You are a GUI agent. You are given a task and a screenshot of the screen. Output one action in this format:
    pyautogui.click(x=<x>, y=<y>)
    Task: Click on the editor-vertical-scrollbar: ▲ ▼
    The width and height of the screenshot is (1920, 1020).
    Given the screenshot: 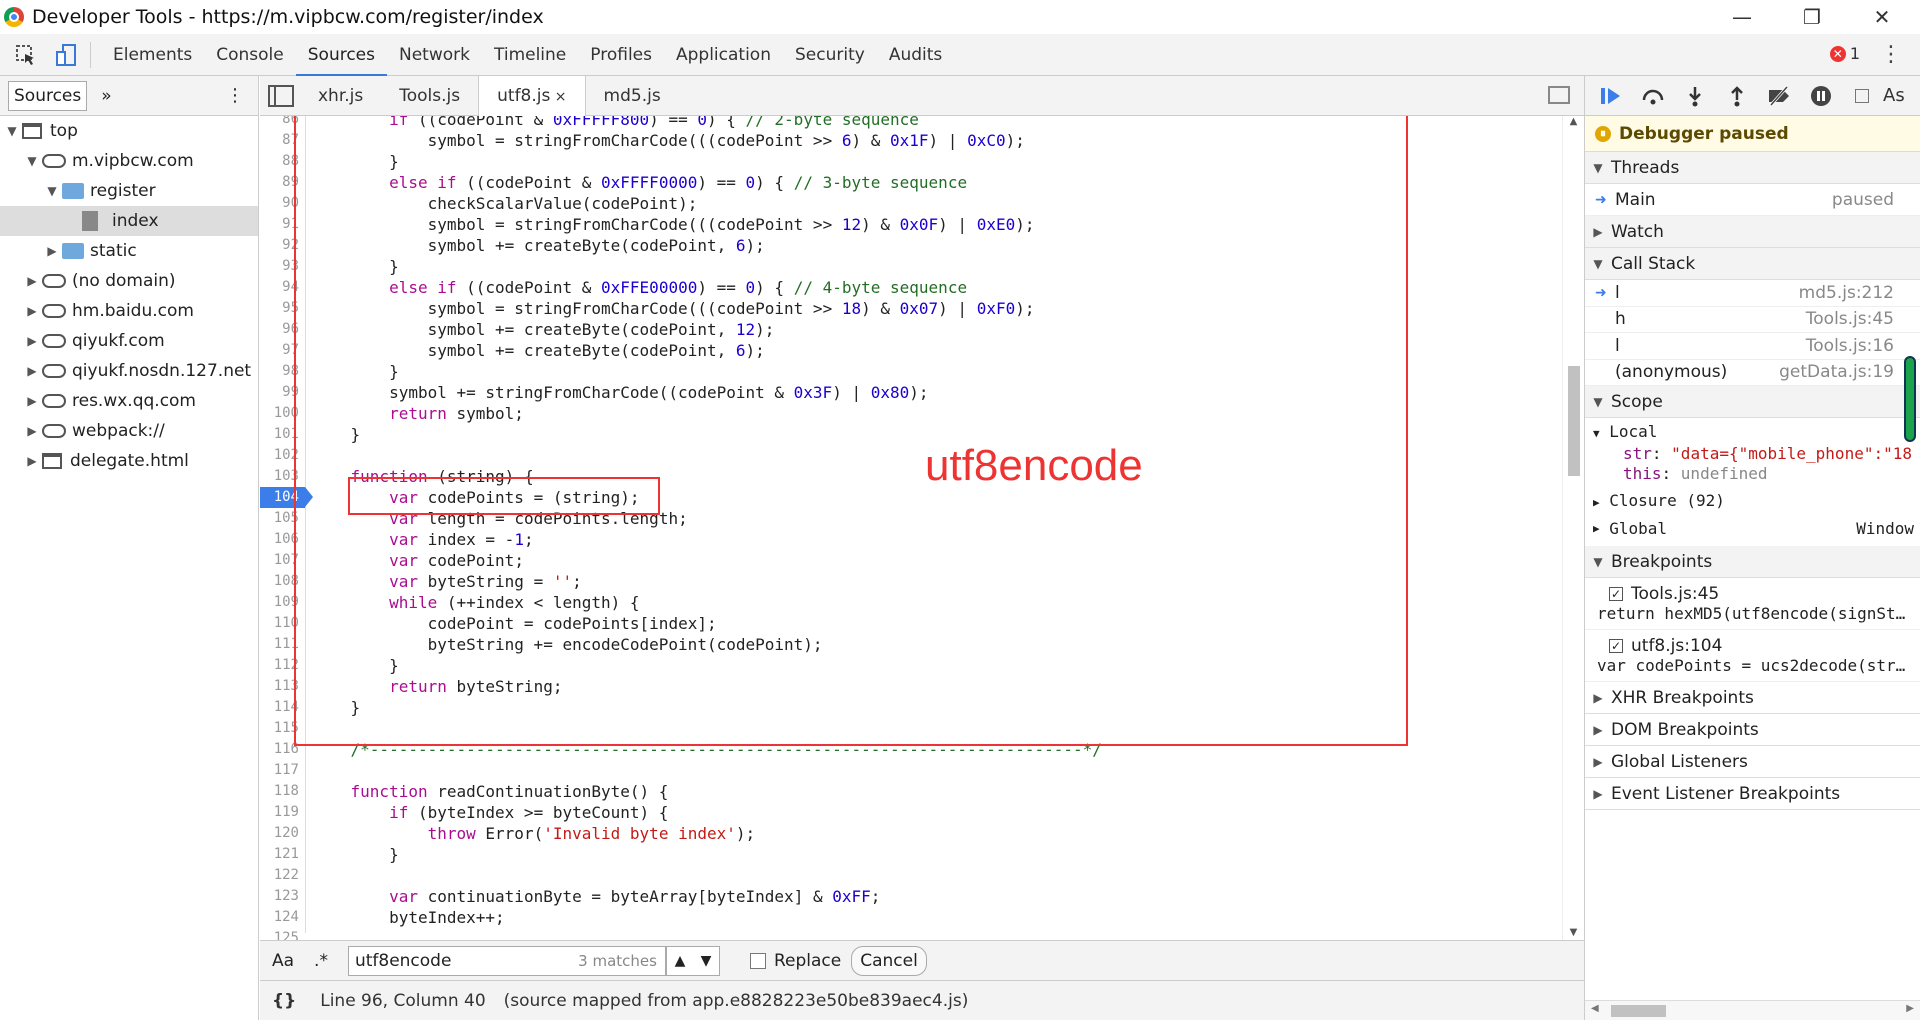 What is the action you would take?
    pyautogui.click(x=1573, y=528)
    